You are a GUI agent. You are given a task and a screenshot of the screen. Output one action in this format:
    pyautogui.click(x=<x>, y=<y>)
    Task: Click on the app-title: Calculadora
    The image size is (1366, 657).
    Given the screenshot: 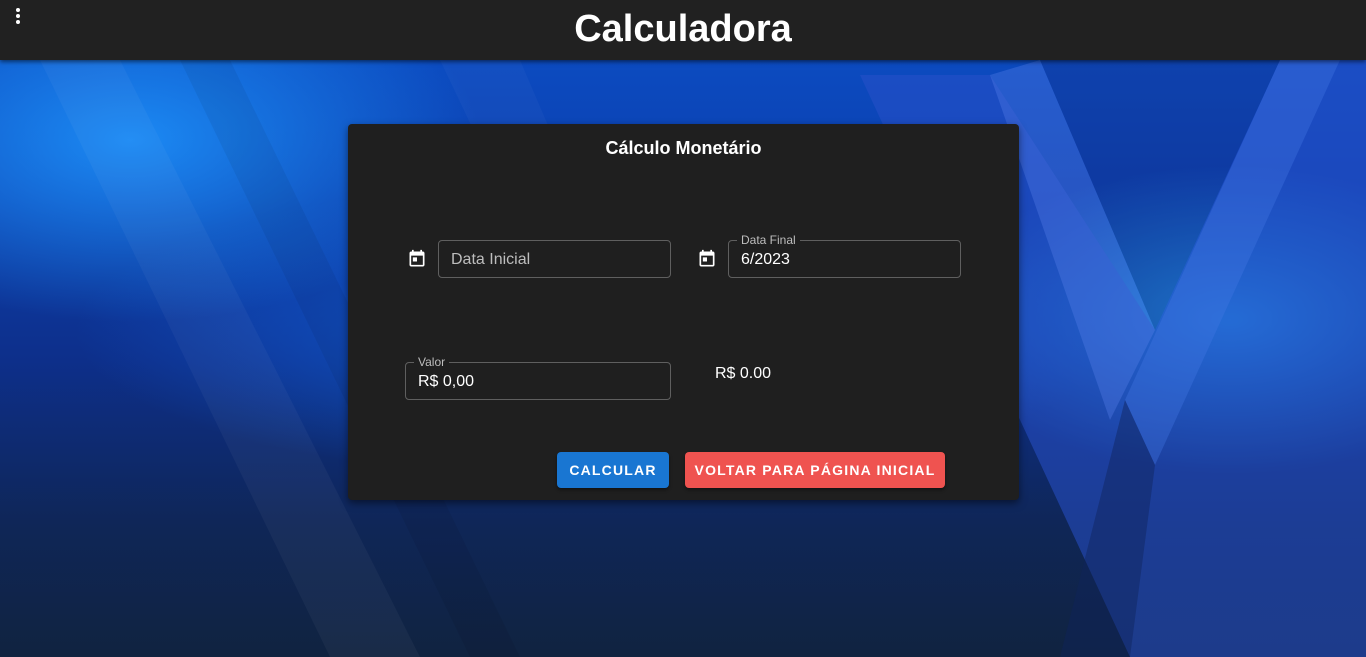 What is the action you would take?
    pyautogui.click(x=683, y=29)
    